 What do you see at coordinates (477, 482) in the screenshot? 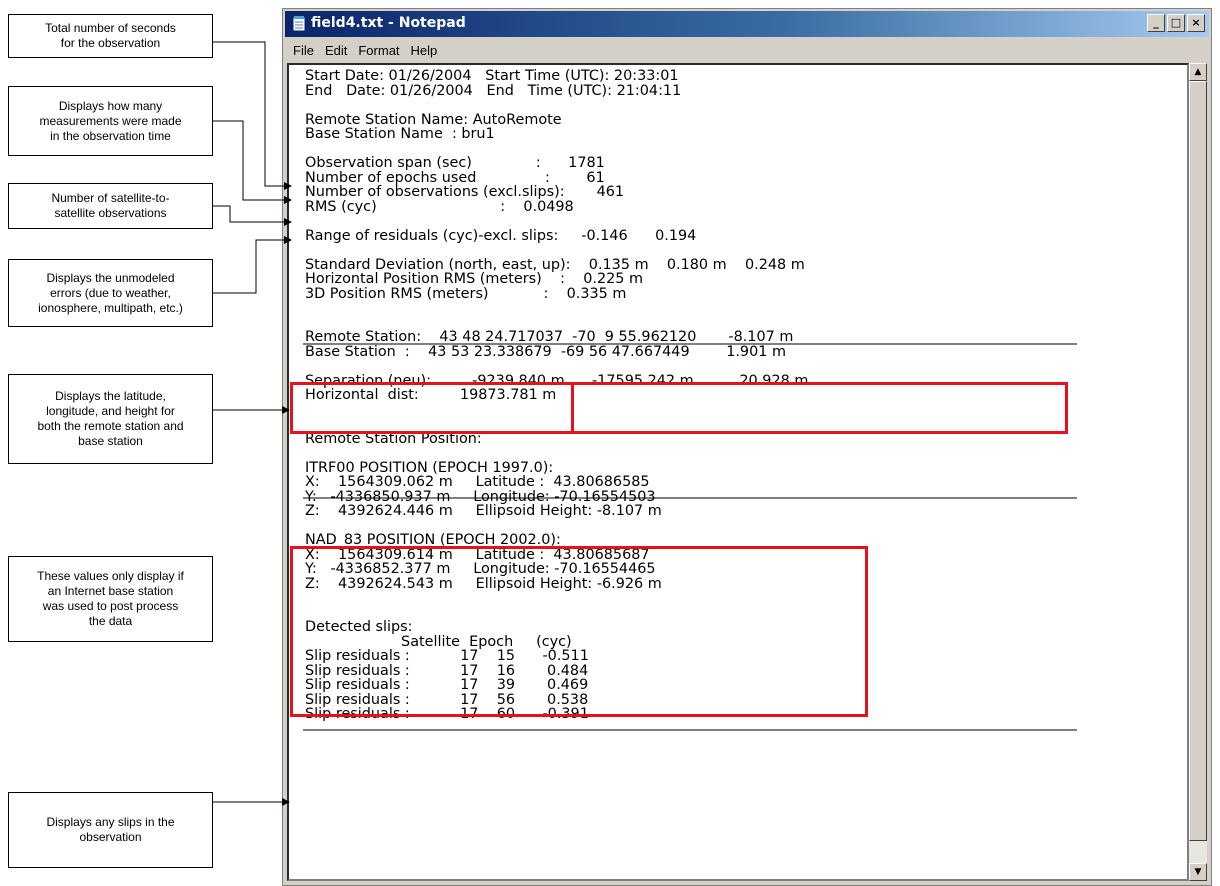
I see `document-line: X: 1564309.062 m Latitude : 43.80686585` at bounding box center [477, 482].